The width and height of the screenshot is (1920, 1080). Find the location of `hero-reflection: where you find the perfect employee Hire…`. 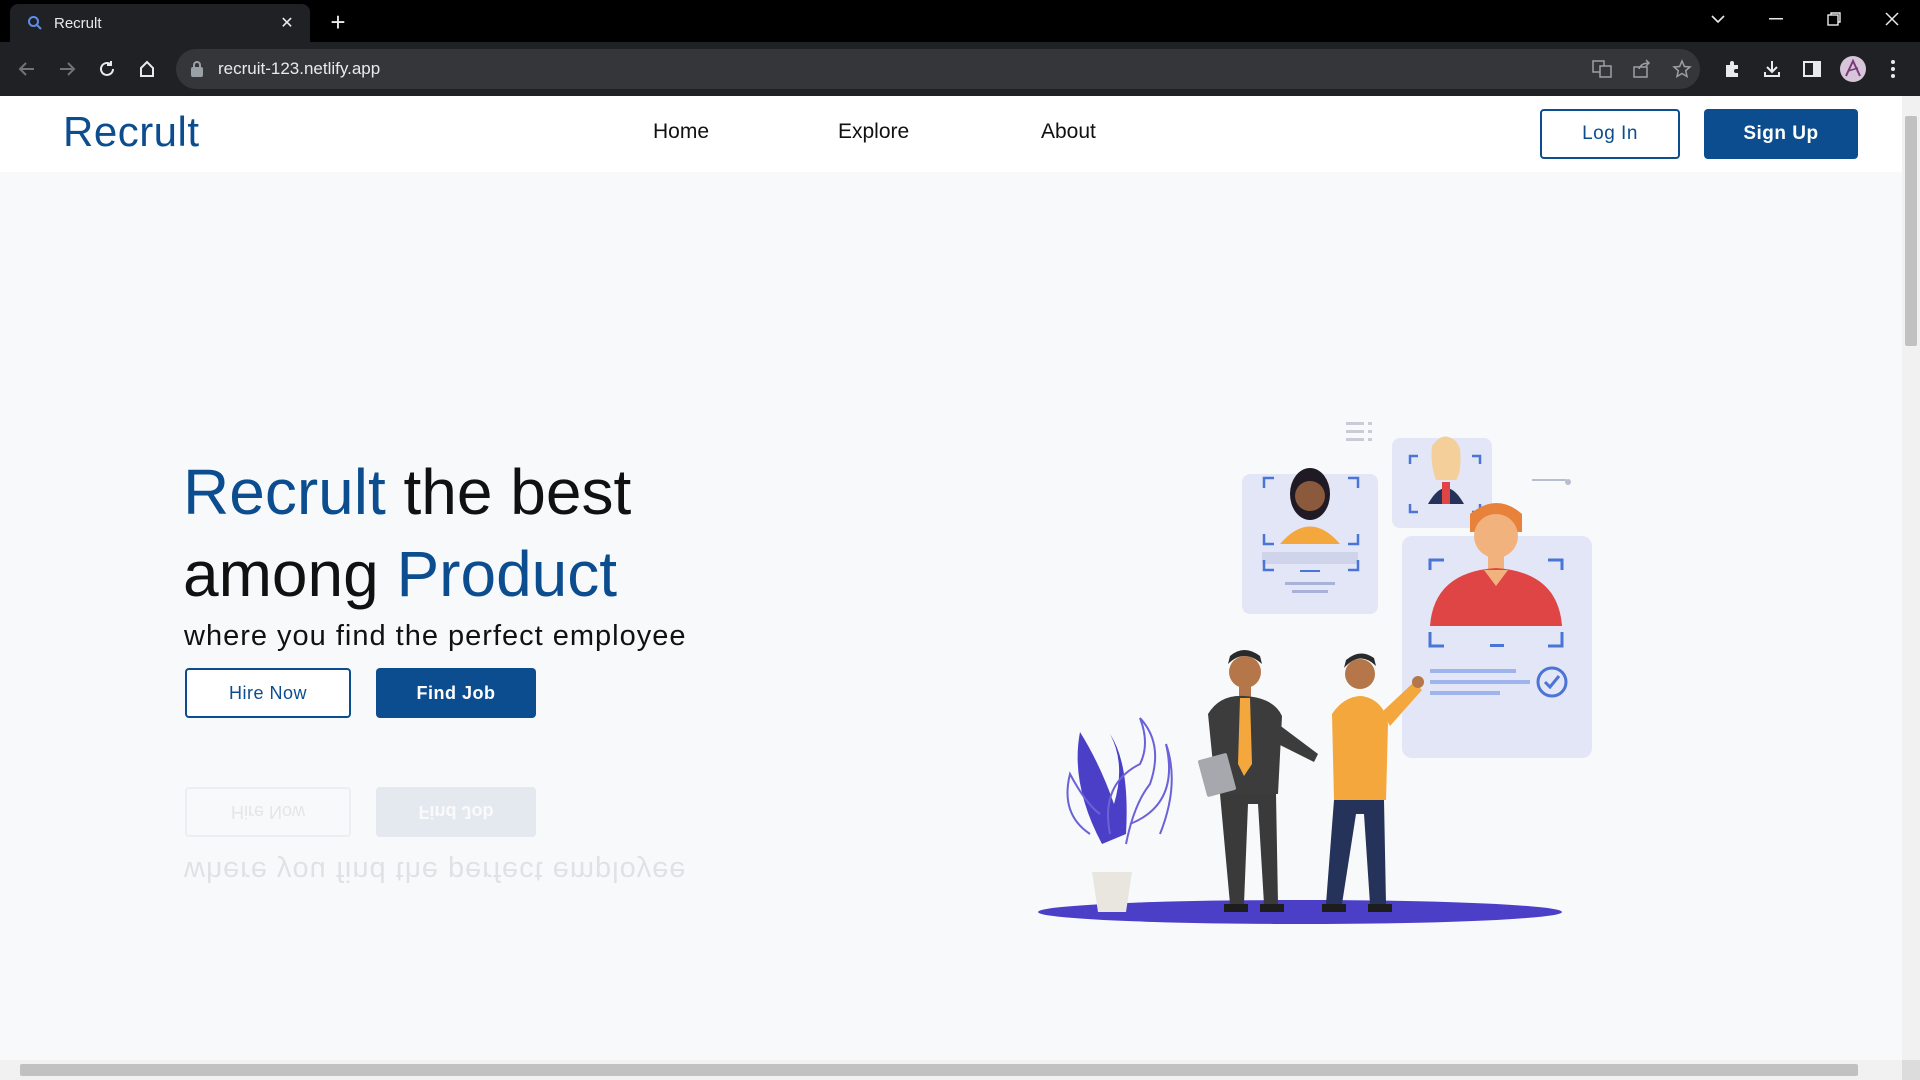

hero-reflection: where you find the perfect employee Hire… is located at coordinates (474, 837).